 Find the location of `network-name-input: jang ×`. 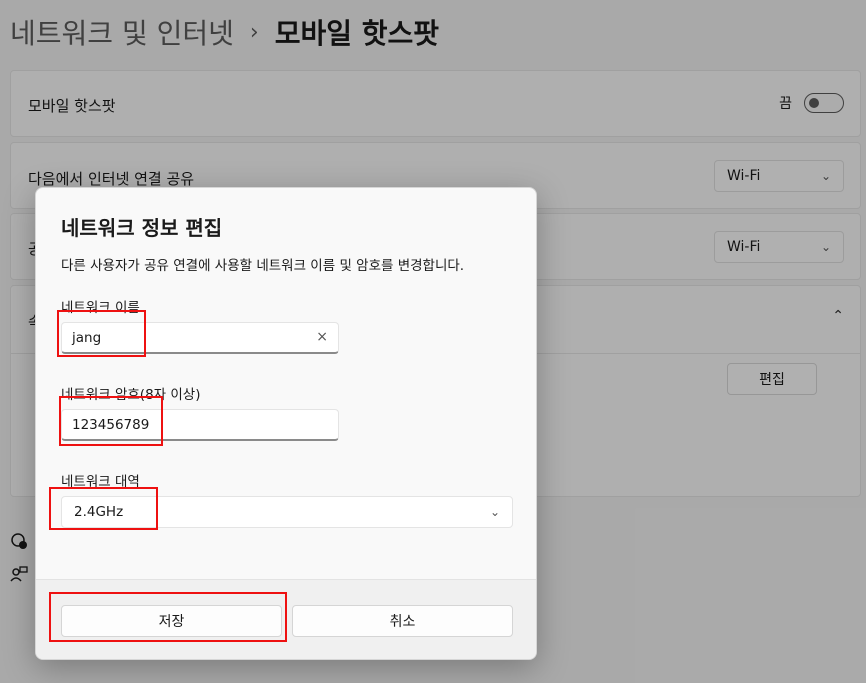

network-name-input: jang × is located at coordinates (200, 338).